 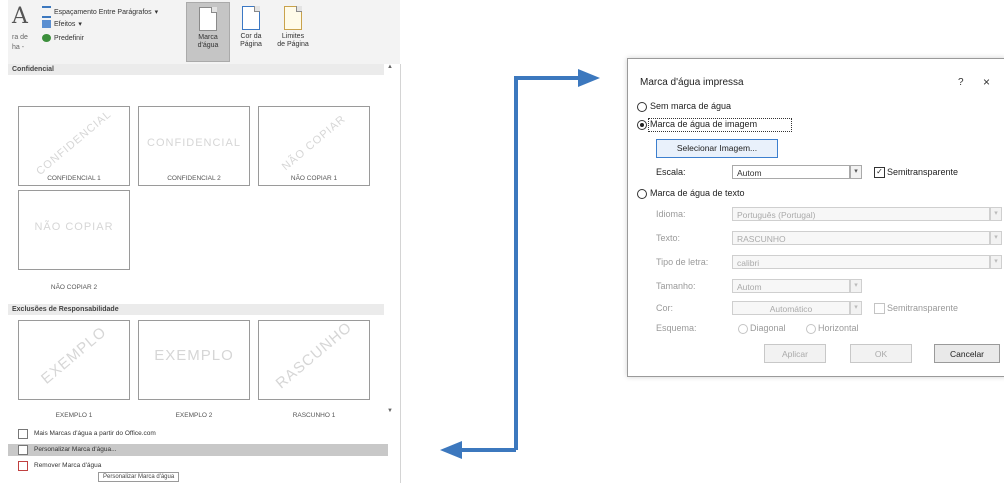 I want to click on dialog-title: Marca d'água impressa, so click(x=692, y=82).